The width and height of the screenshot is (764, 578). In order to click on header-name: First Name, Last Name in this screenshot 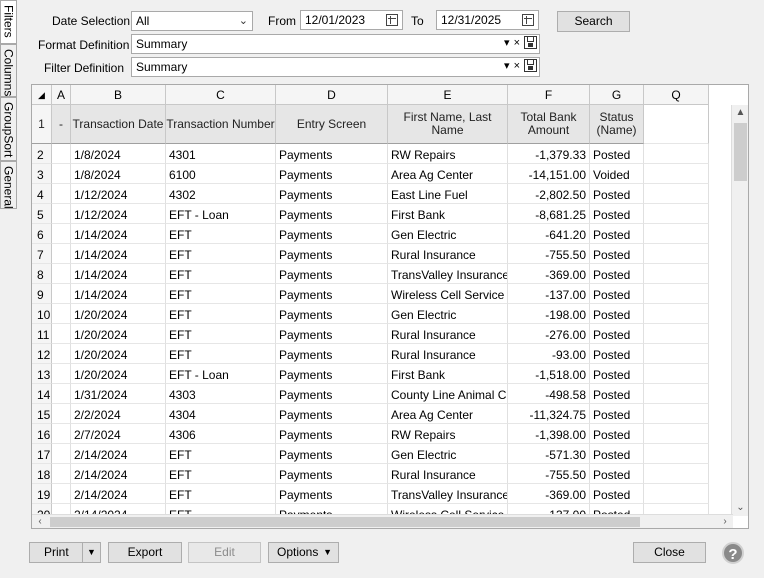, I will do `click(448, 124)`.